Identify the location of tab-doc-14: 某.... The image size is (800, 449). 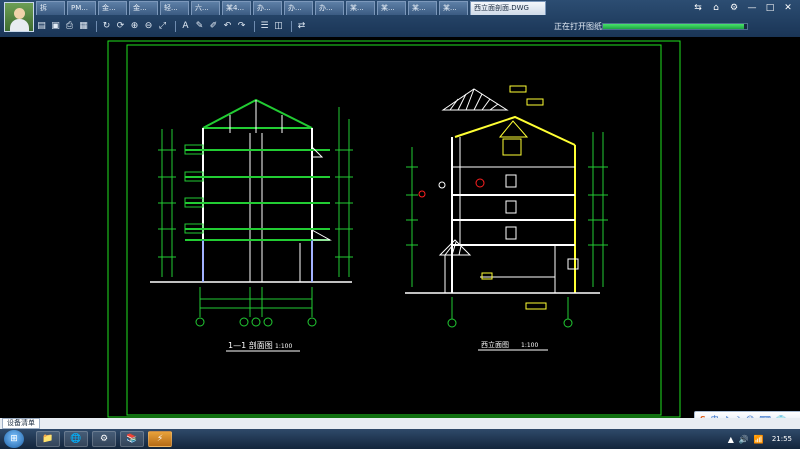
(453, 8).